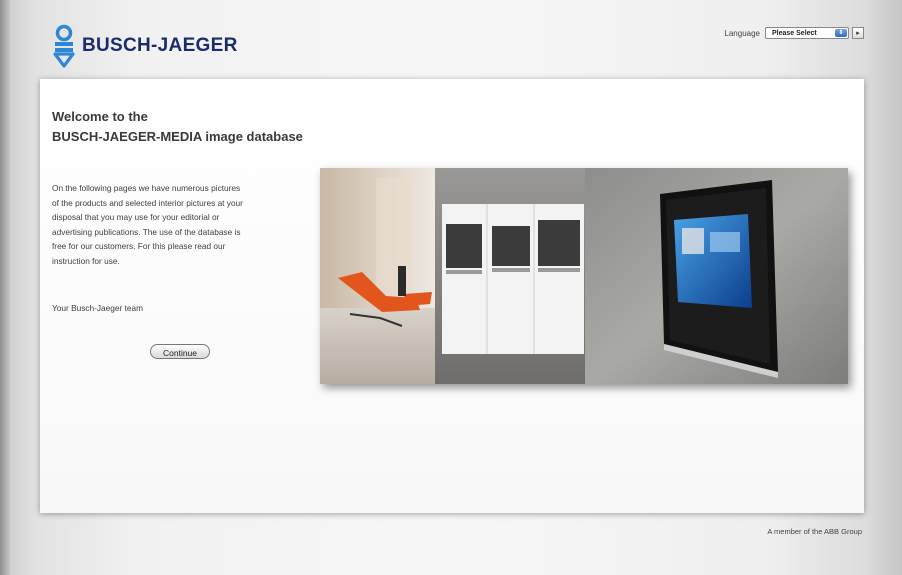 The image size is (902, 575). What do you see at coordinates (5, 287) in the screenshot?
I see `window-left-edge` at bounding box center [5, 287].